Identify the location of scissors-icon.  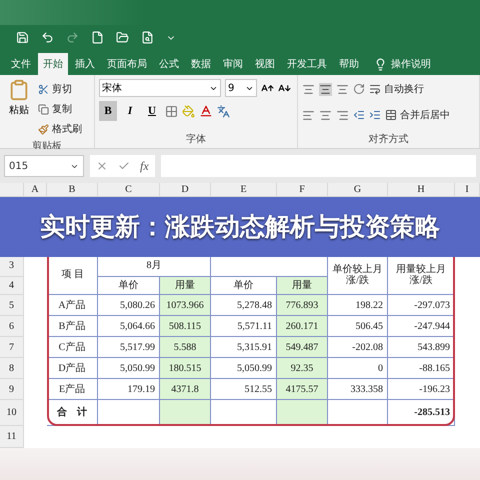
(43, 89).